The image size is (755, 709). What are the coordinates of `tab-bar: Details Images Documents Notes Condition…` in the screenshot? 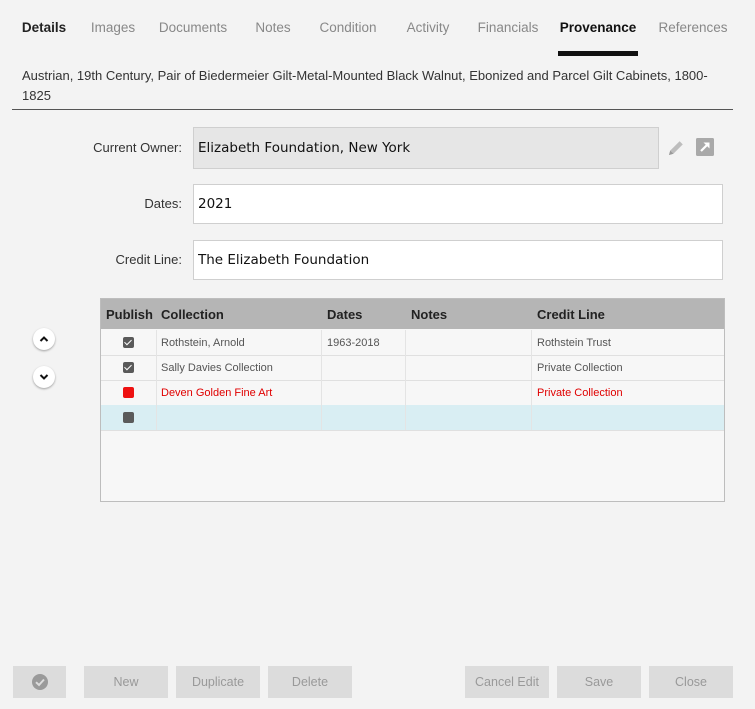 It's located at (377, 28).